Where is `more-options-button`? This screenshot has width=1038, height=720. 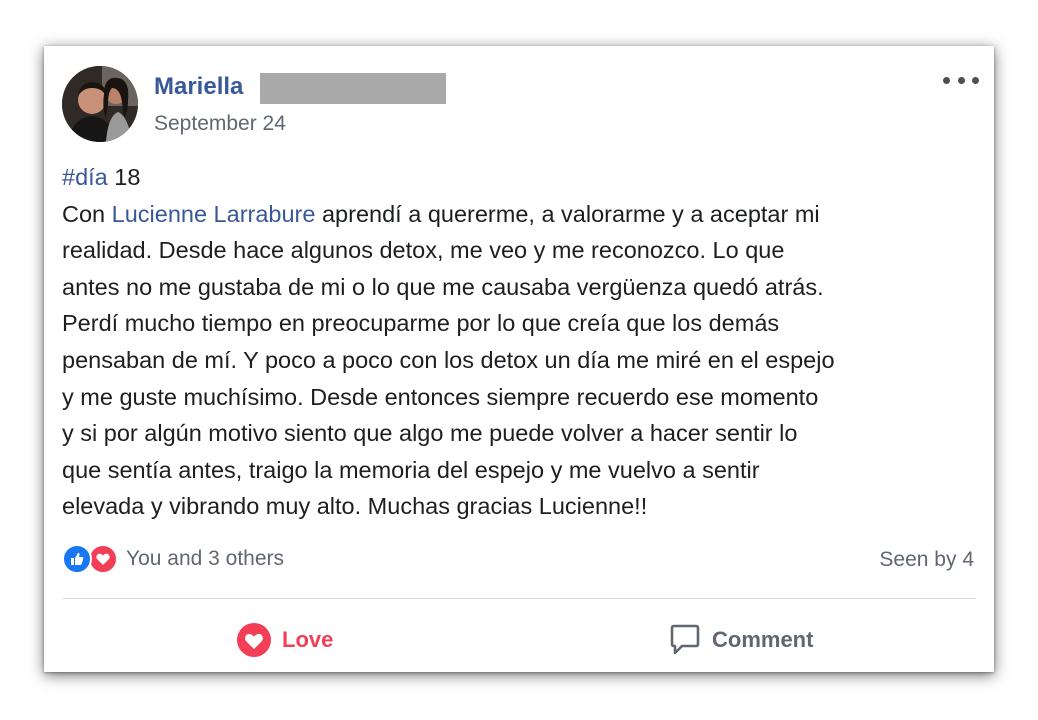
more-options-button is located at coordinates (961, 80).